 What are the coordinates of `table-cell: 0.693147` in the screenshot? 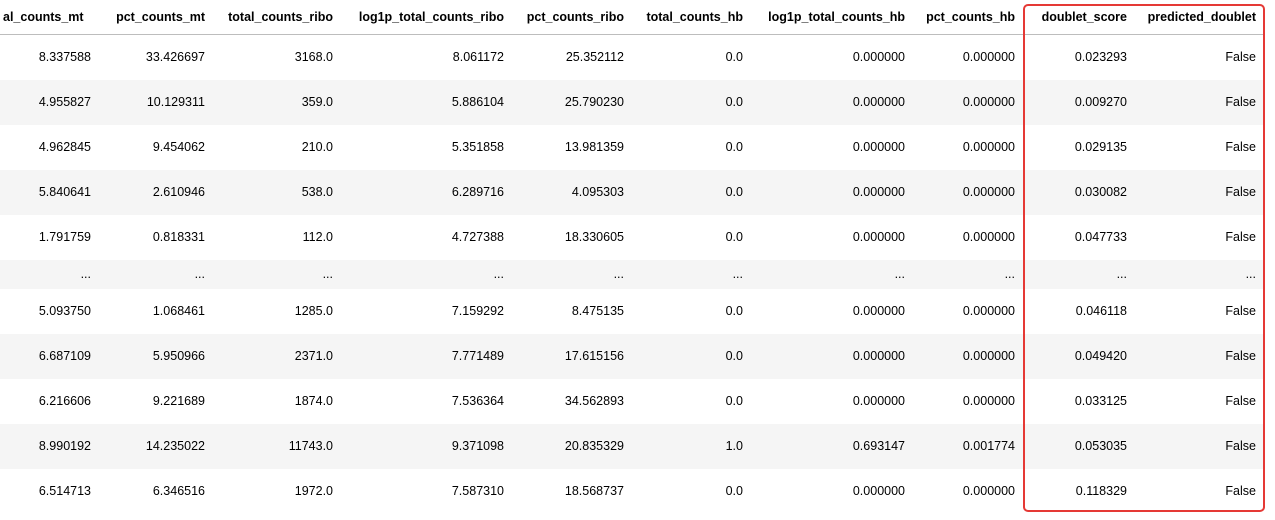 It's located at (878, 446).